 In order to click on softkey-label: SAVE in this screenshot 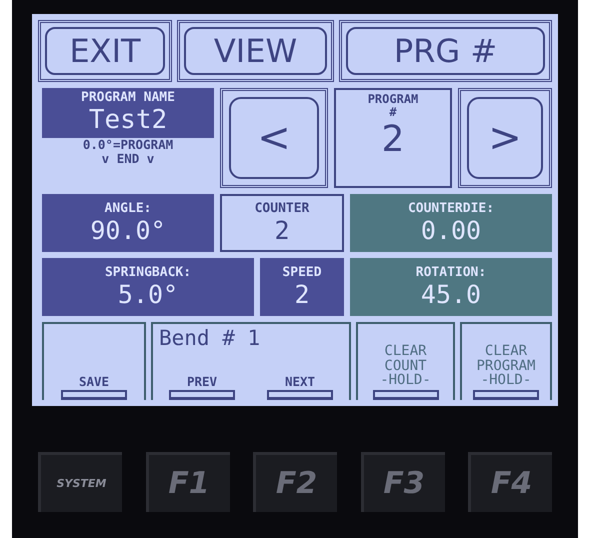, I will do `click(94, 381)`.